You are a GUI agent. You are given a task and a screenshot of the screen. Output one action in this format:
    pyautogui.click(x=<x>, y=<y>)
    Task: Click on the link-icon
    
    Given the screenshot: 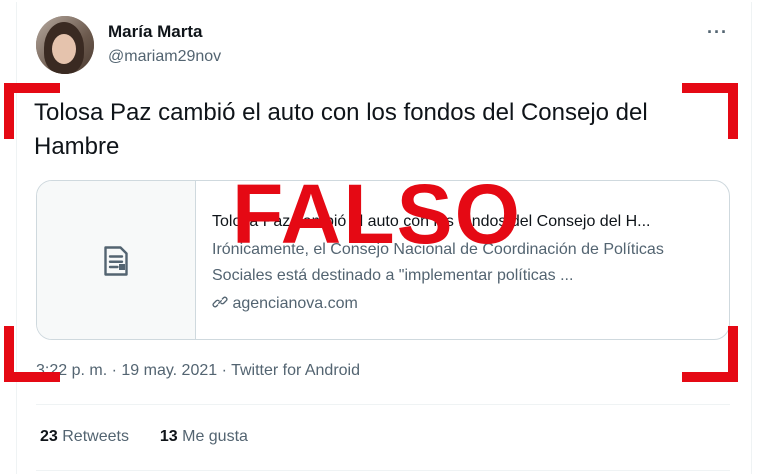 What is the action you would take?
    pyautogui.click(x=220, y=302)
    